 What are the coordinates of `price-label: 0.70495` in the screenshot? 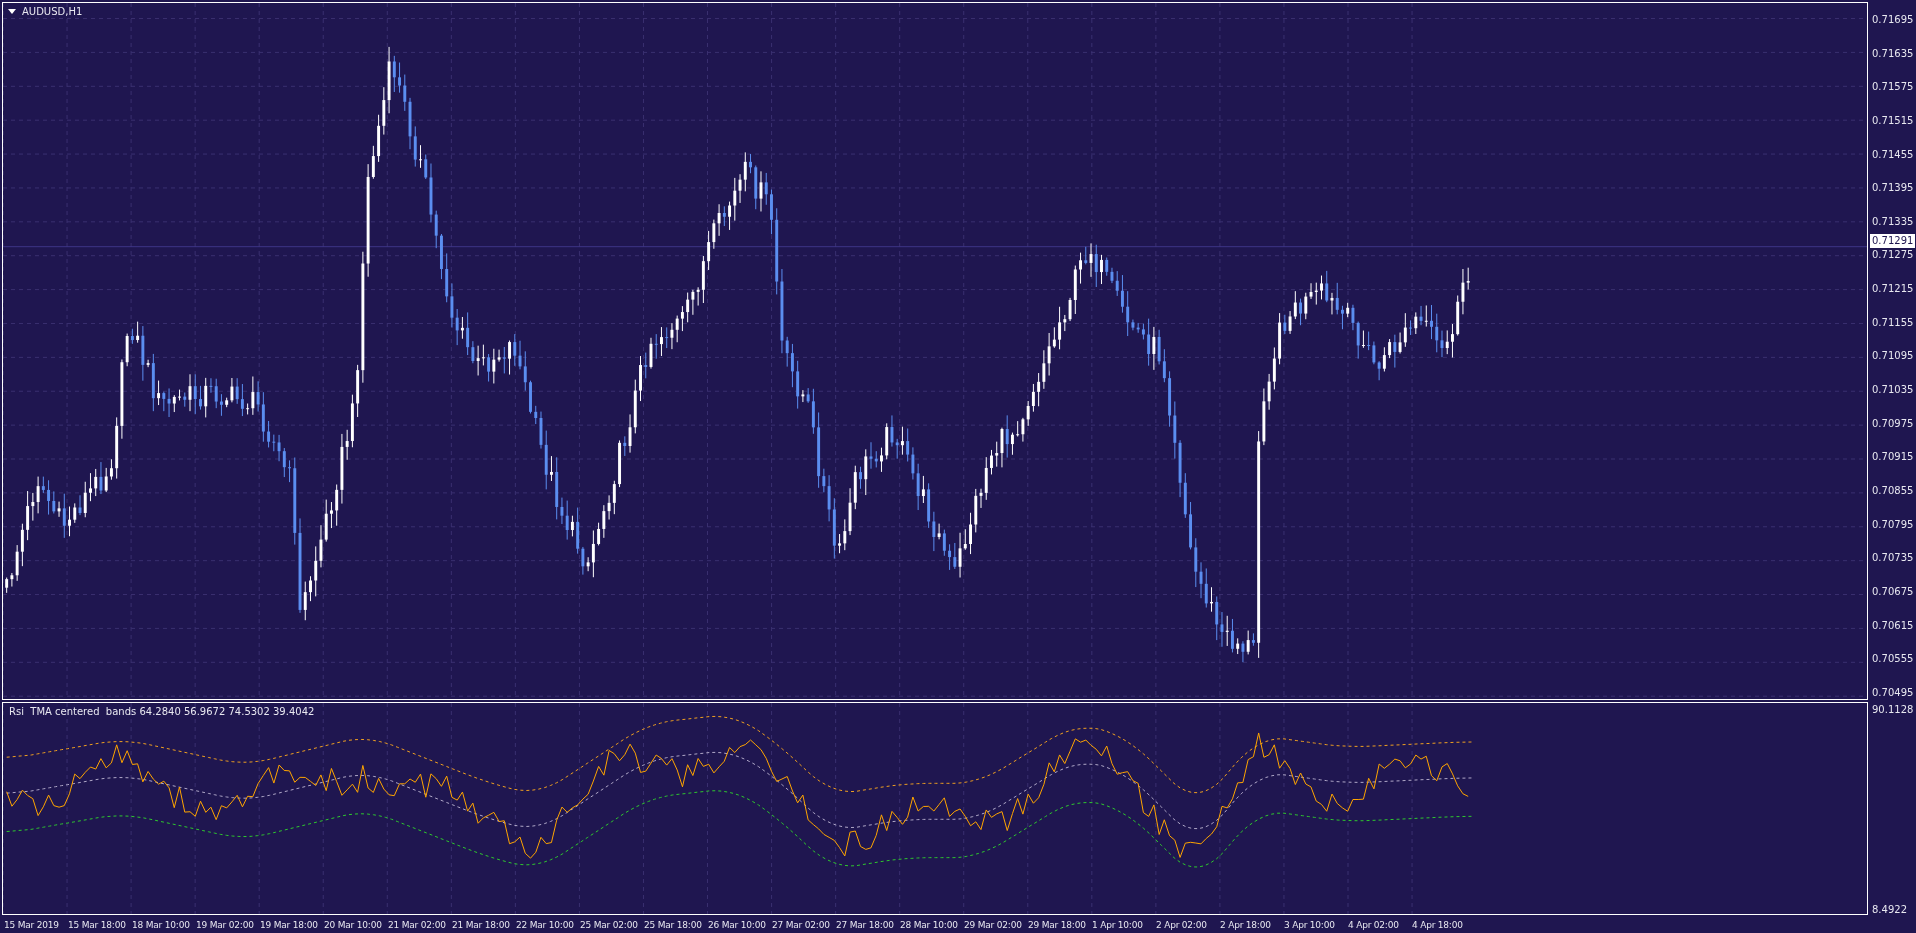 It's located at (1893, 692).